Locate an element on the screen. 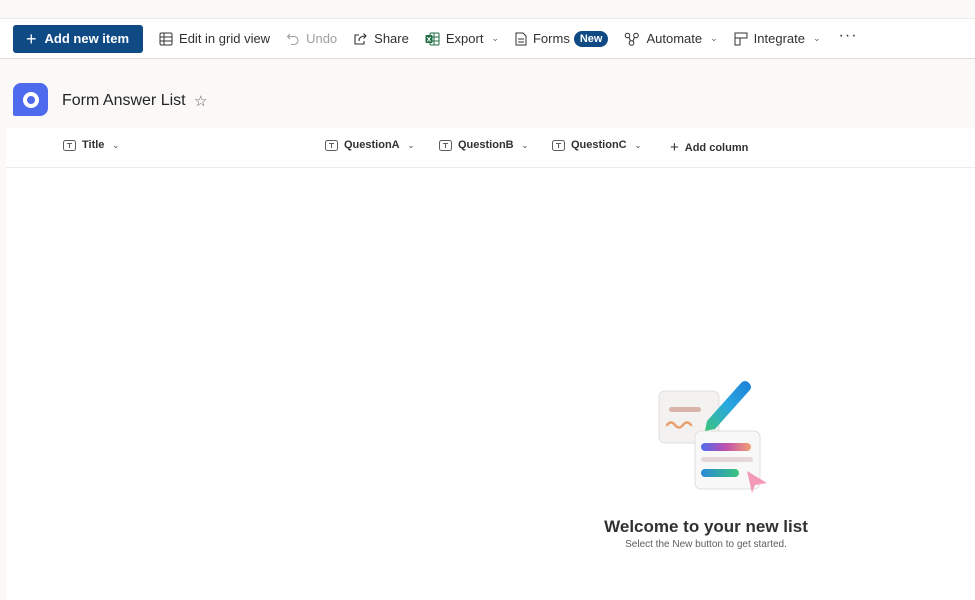 The image size is (975, 600). empty-state-subtext: Select the New button to get started. is located at coordinates (706, 544).